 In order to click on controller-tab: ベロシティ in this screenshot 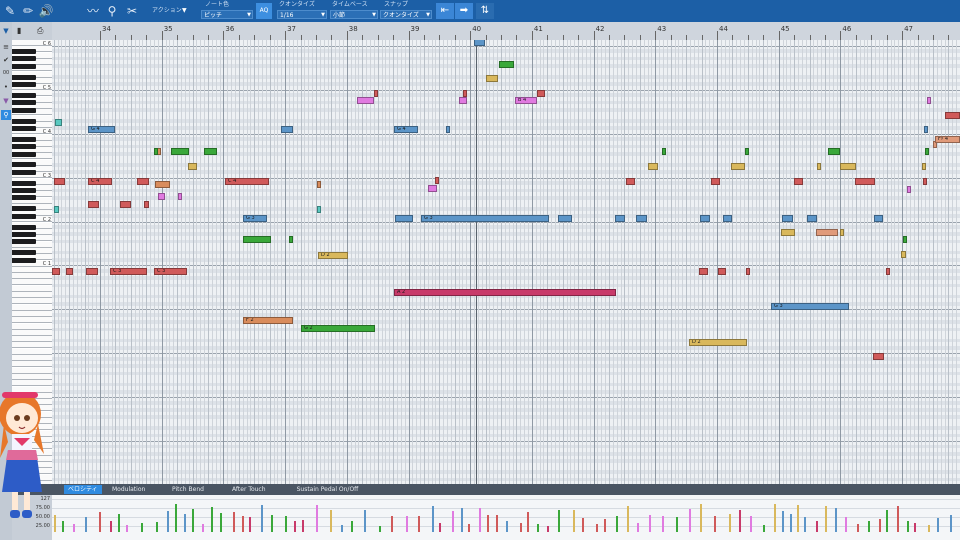, I will do `click(83, 489)`.